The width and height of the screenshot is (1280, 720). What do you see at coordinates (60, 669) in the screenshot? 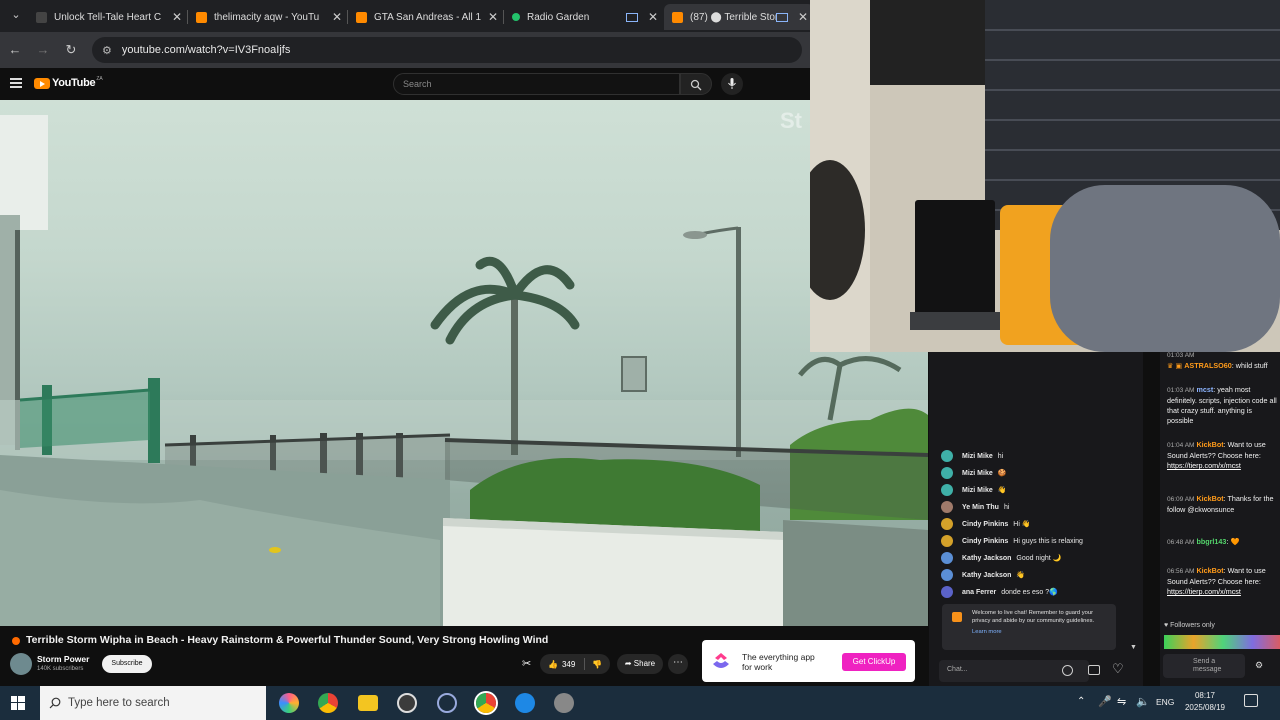
I see `subscriber-count: 140K subscribers` at bounding box center [60, 669].